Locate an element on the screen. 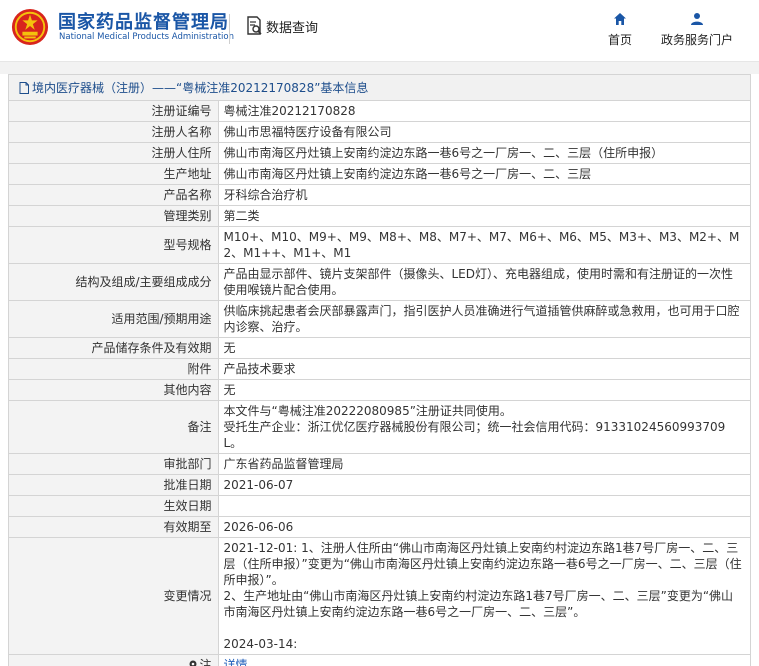  field-label: 注册人名称 is located at coordinates (114, 132).